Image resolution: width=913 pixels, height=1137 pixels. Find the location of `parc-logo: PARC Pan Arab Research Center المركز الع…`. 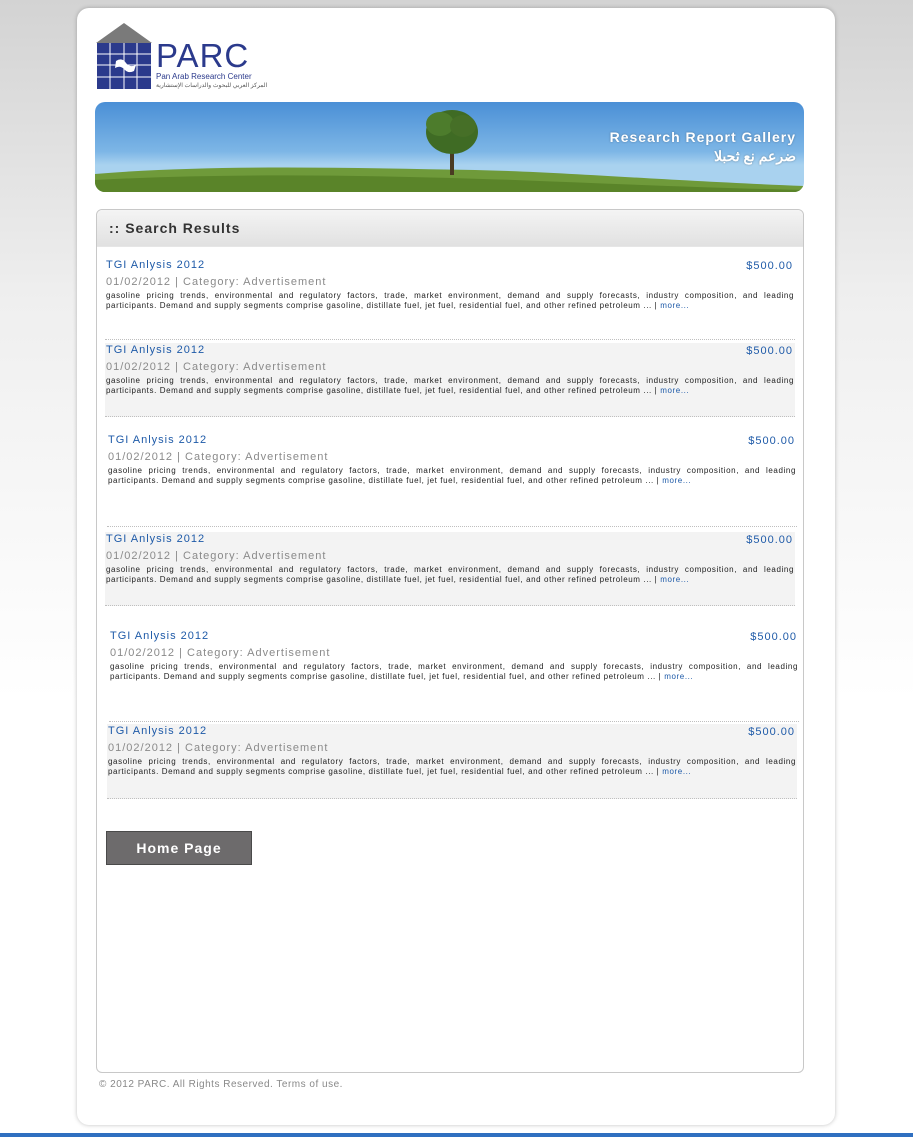

parc-logo: PARC Pan Arab Research Center المركز الع… is located at coordinates (181, 57).